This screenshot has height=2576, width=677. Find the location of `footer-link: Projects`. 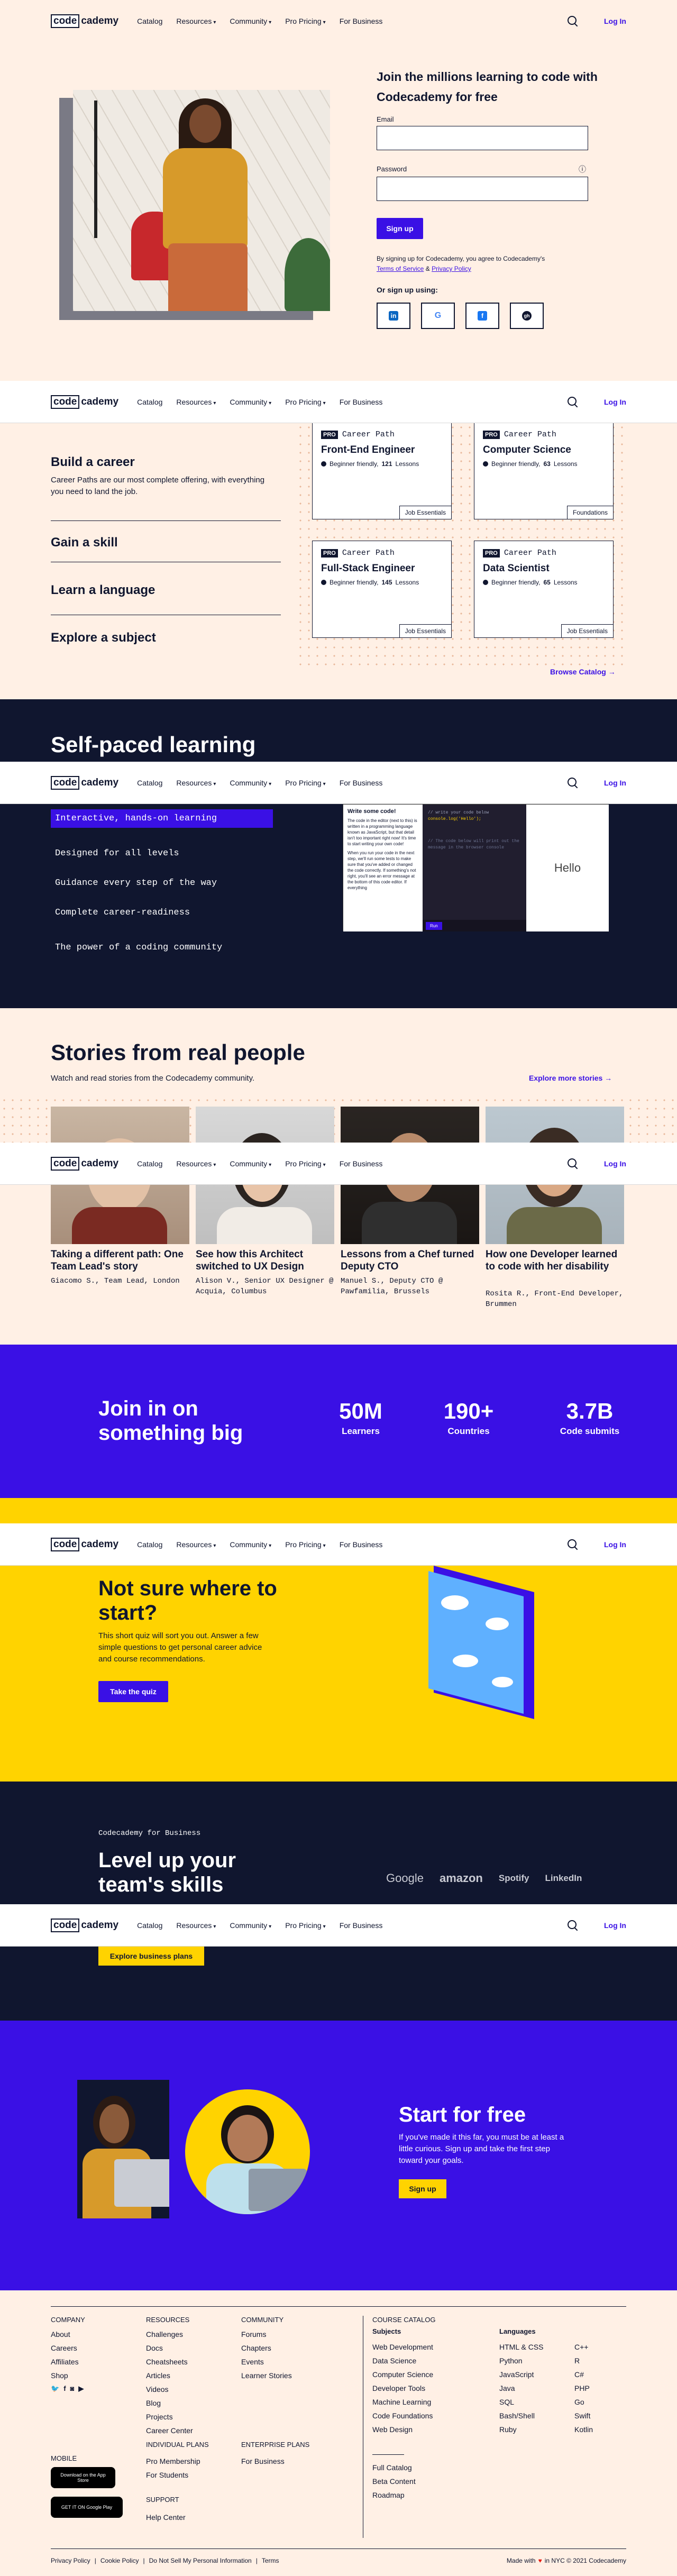

footer-link: Projects is located at coordinates (169, 2417).